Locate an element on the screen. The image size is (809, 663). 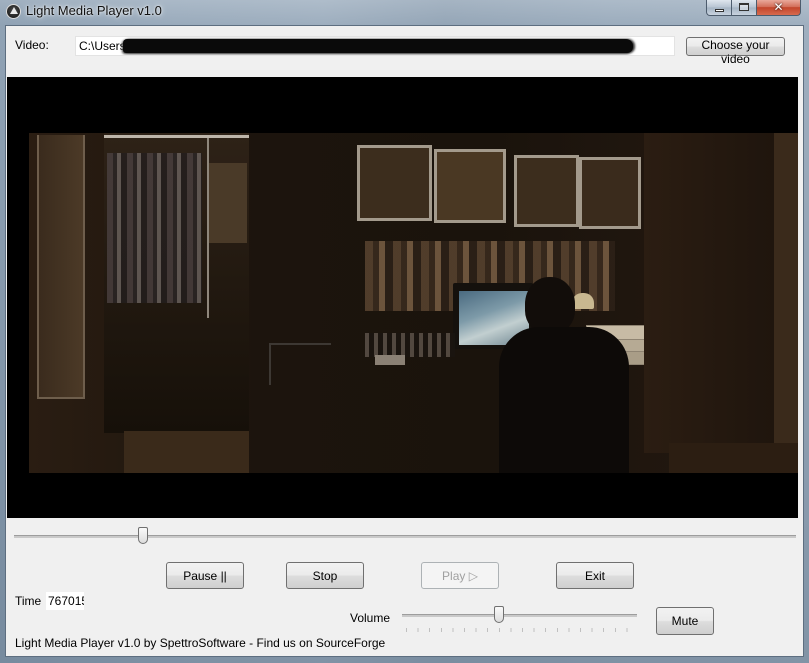
volume-slider is located at coordinates (519, 621).